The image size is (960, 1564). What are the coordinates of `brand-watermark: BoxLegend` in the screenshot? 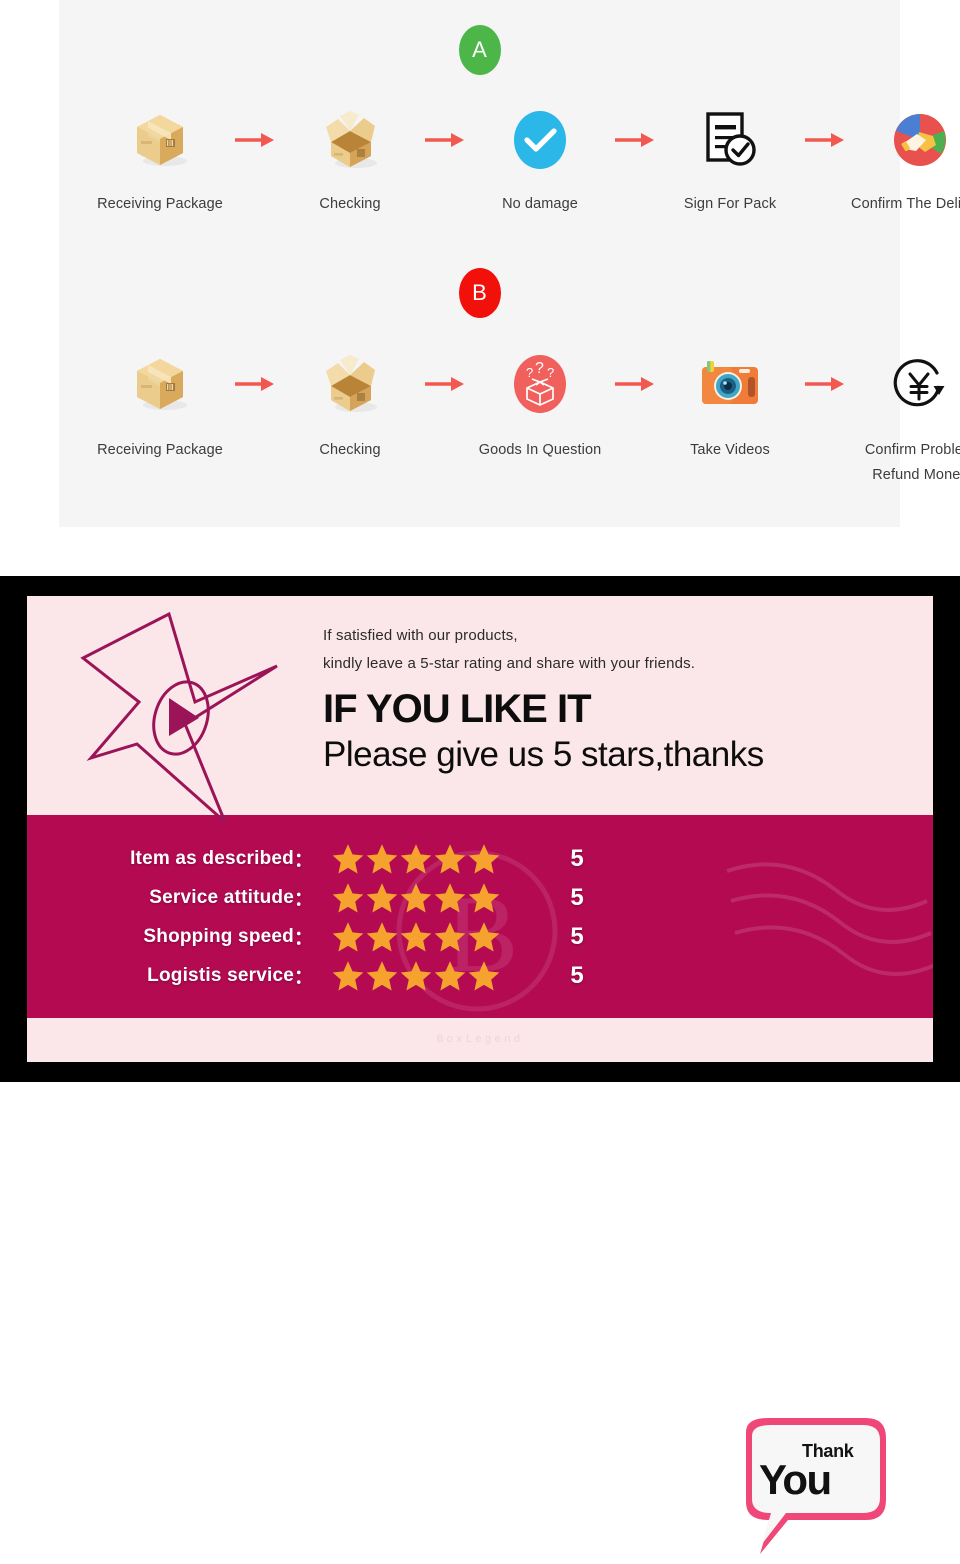 It's located at (480, 1040).